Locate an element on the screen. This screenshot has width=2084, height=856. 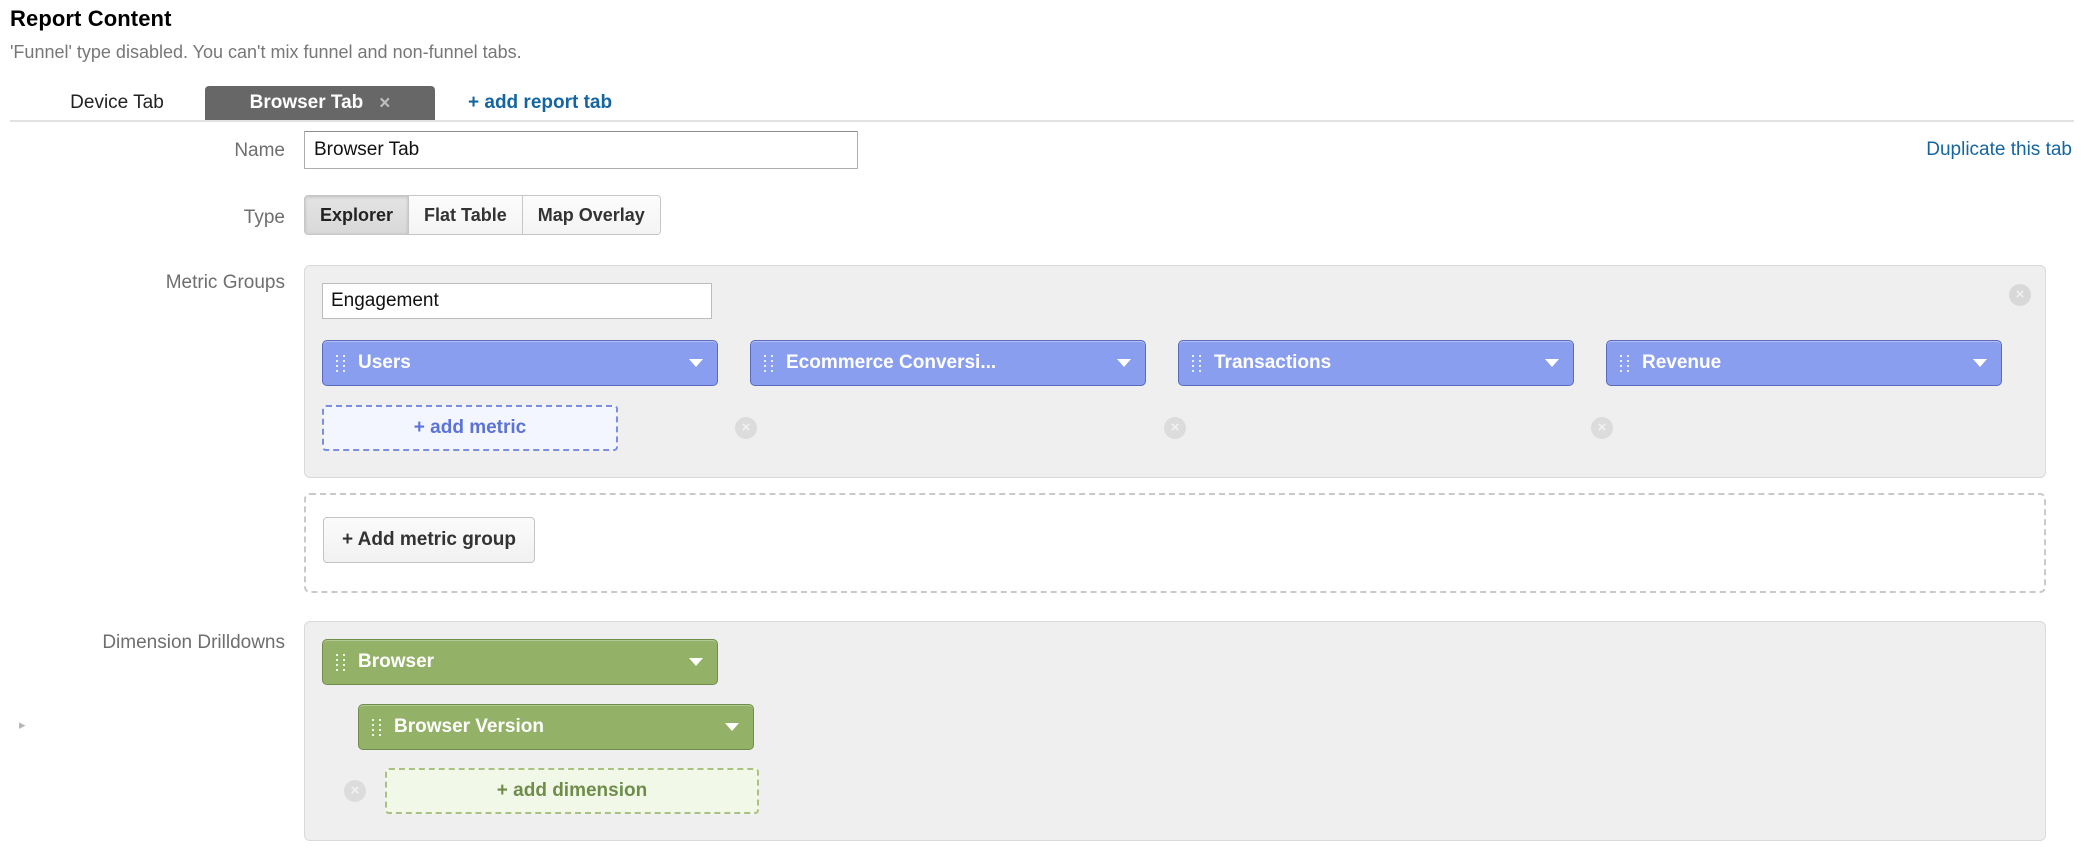
add-report-tab-button: + add report tab is located at coordinates (540, 103).